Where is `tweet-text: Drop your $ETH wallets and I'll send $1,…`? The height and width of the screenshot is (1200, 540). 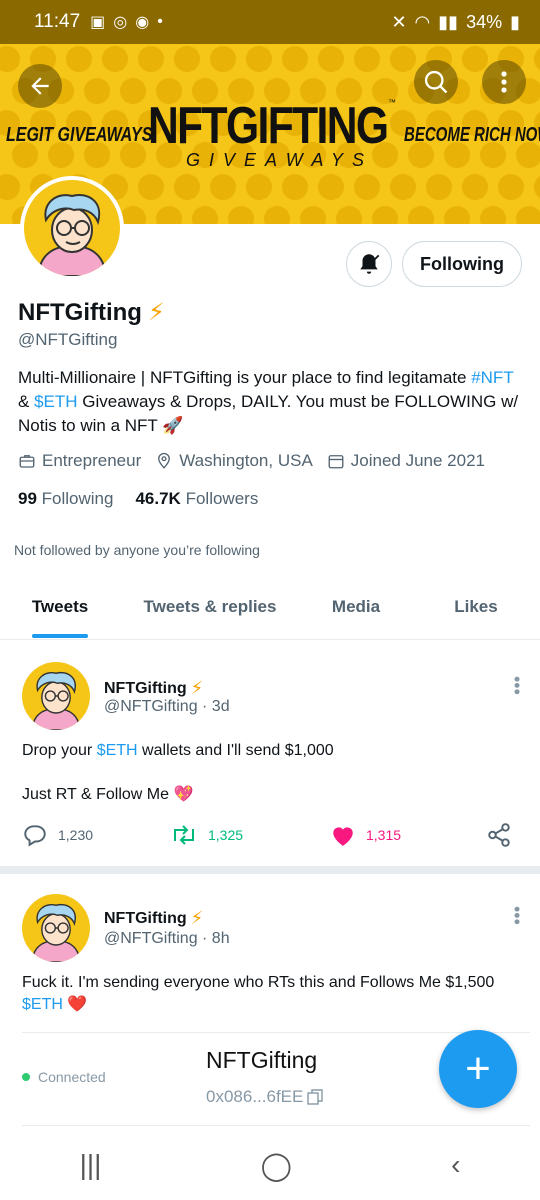 tweet-text: Drop your $ETH wallets and I'll send $1,… is located at coordinates (178, 750).